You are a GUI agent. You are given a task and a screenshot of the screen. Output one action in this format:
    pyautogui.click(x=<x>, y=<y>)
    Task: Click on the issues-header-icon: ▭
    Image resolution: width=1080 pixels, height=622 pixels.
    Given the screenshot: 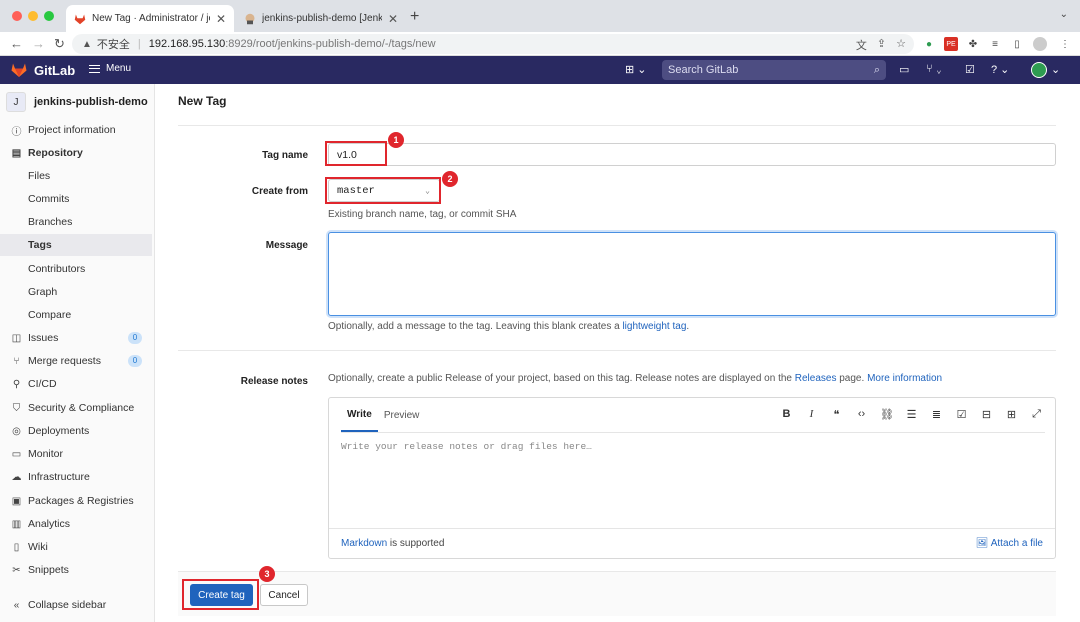 What is the action you would take?
    pyautogui.click(x=904, y=69)
    